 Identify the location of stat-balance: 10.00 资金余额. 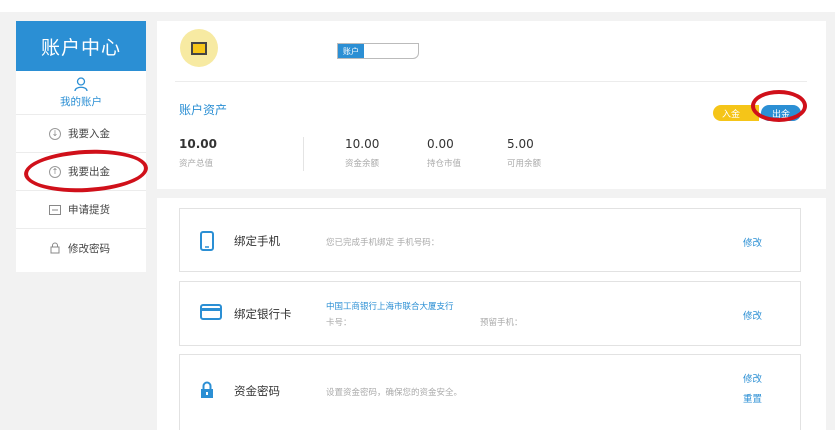
(362, 153).